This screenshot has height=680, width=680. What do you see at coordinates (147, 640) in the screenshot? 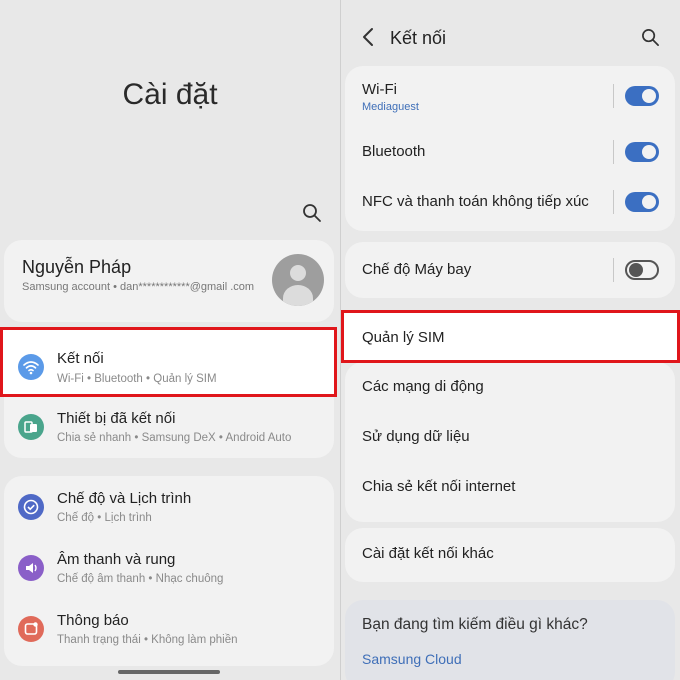
I see `settings-item-subtitle: Thanh trạng thái • Không làm phiền` at bounding box center [147, 640].